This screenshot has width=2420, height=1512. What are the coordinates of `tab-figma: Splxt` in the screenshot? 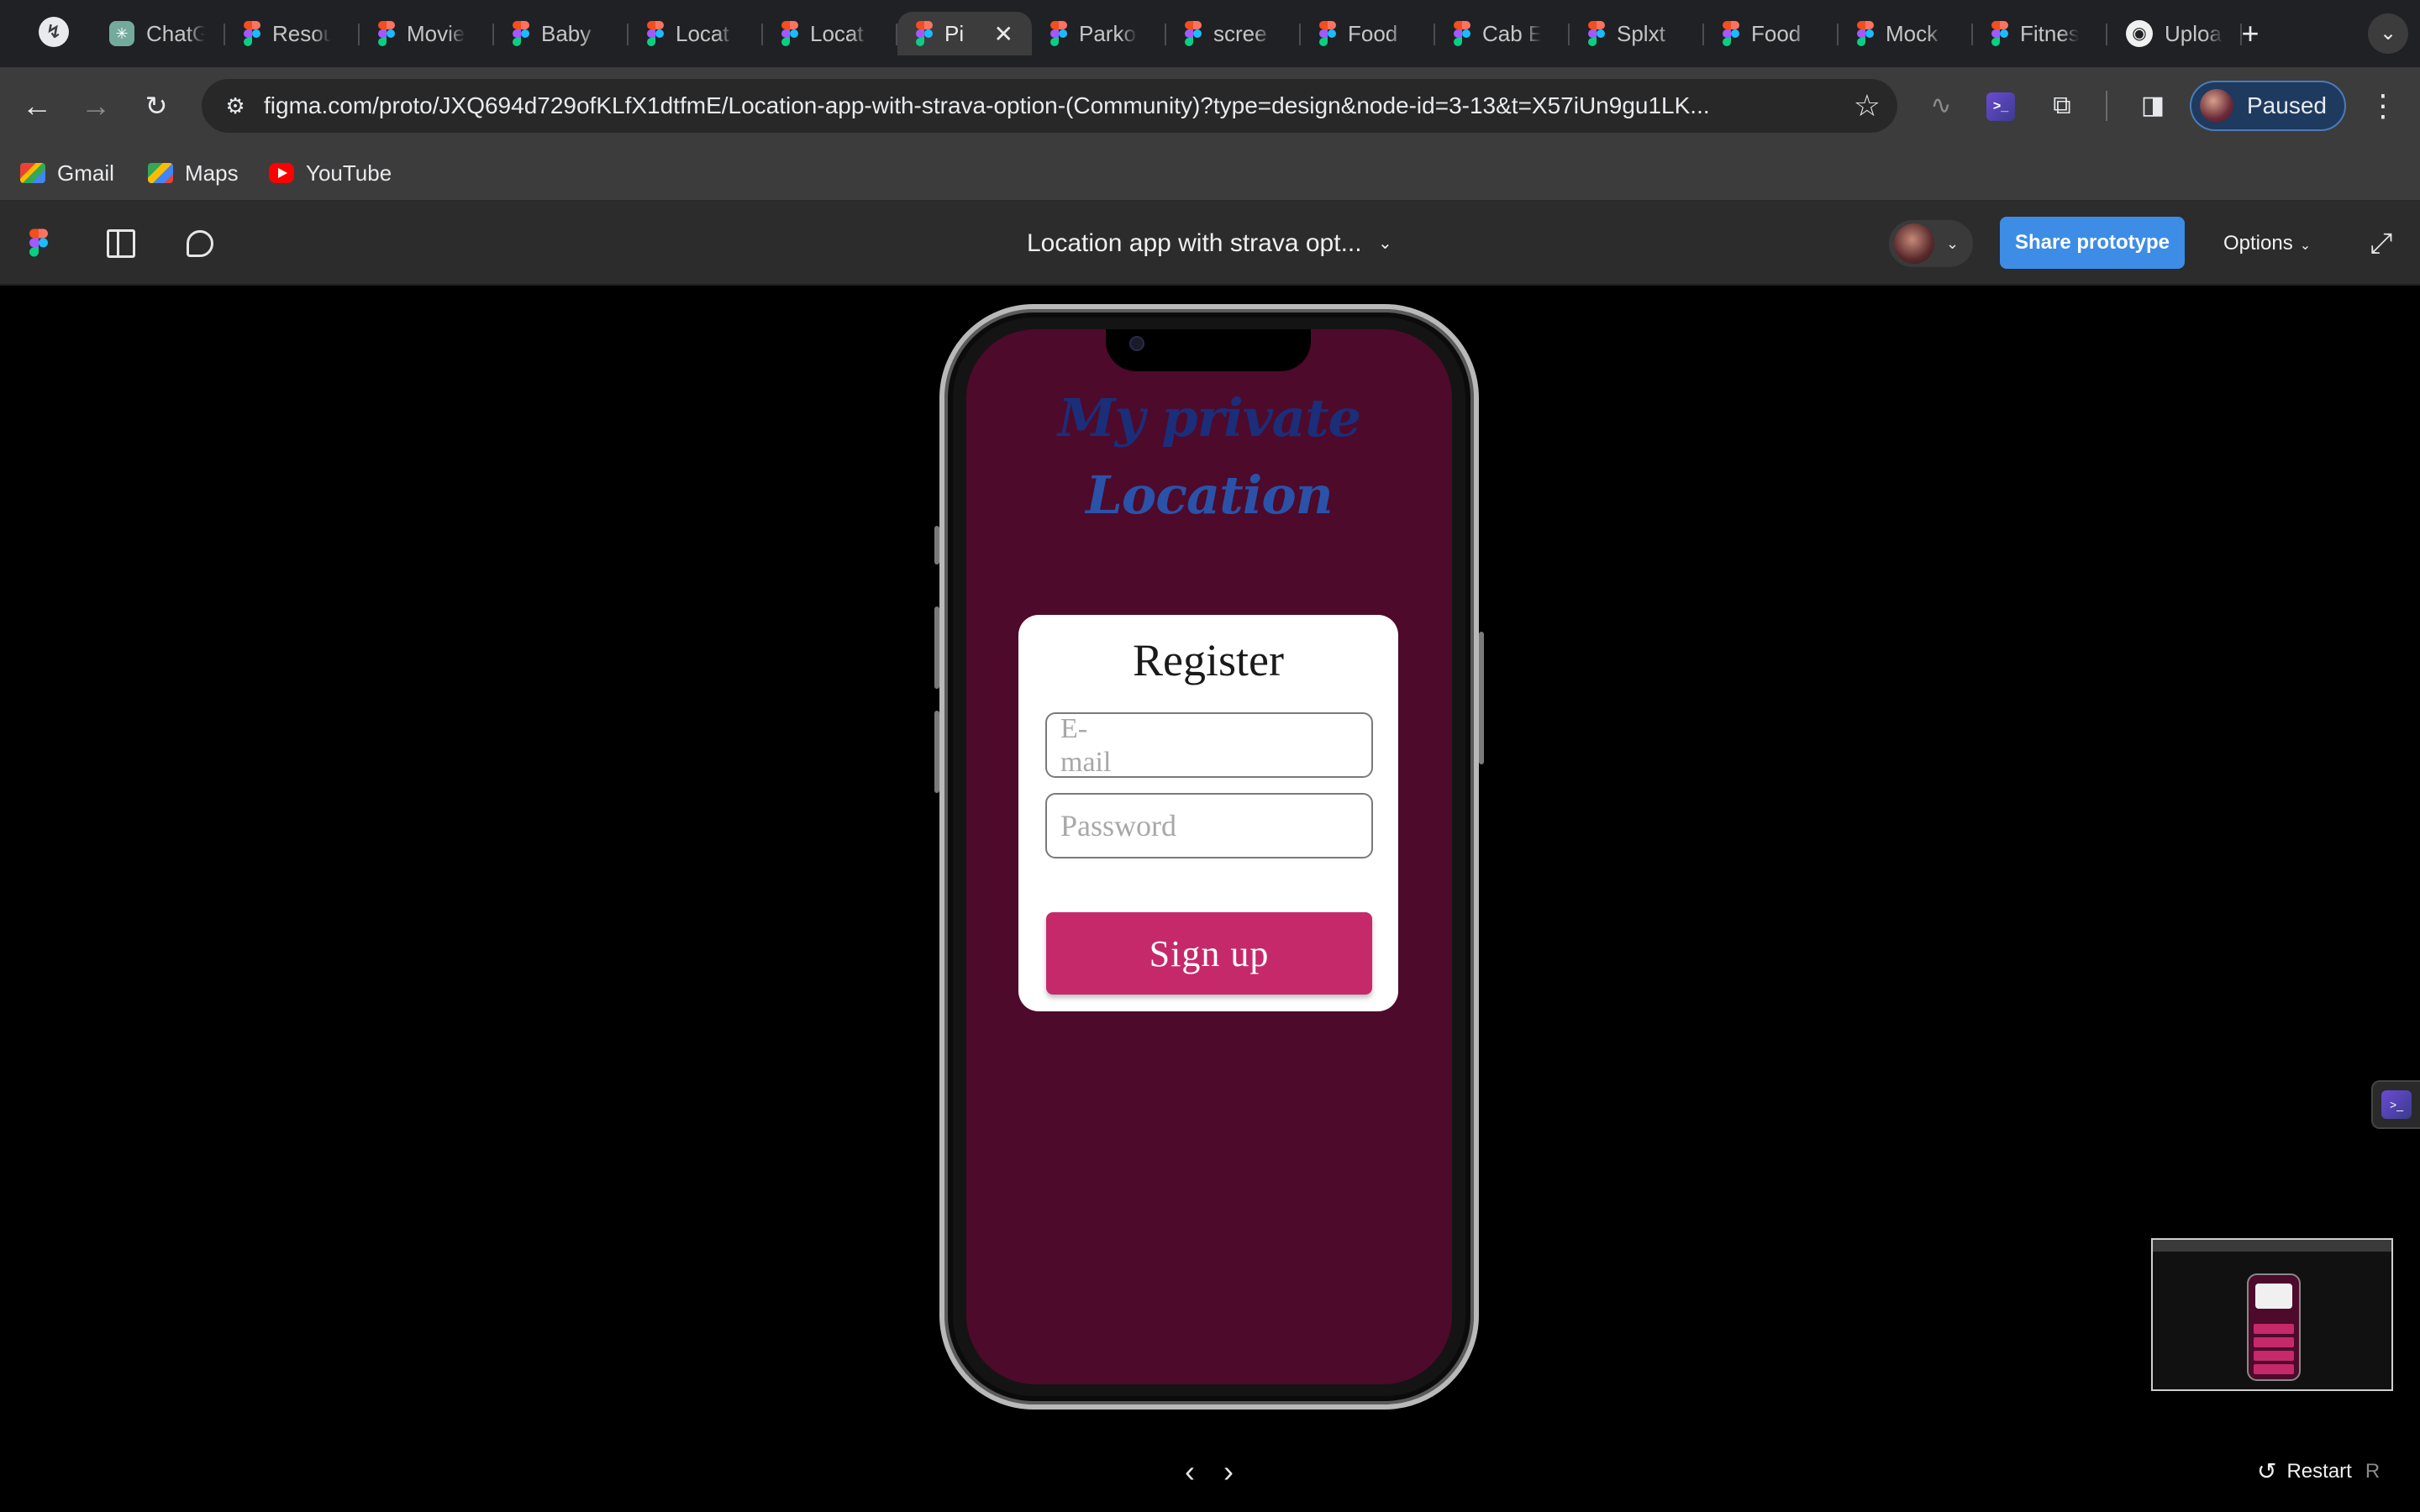 It's located at (1637, 33).